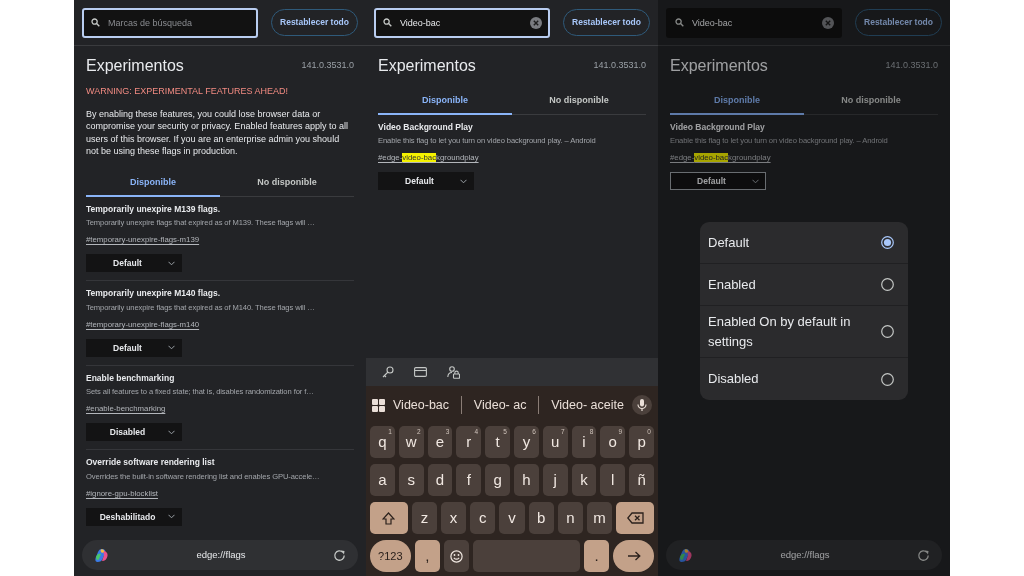  Describe the element at coordinates (390, 556) in the screenshot. I see `symbols-key: ?123` at that location.